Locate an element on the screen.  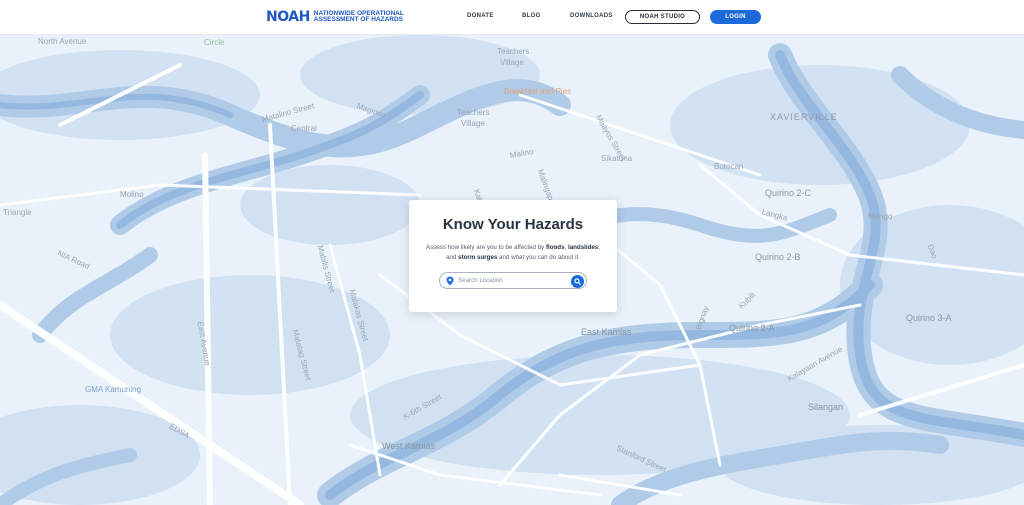
card-title: Know Your Hazards is located at coordinates (513, 224).